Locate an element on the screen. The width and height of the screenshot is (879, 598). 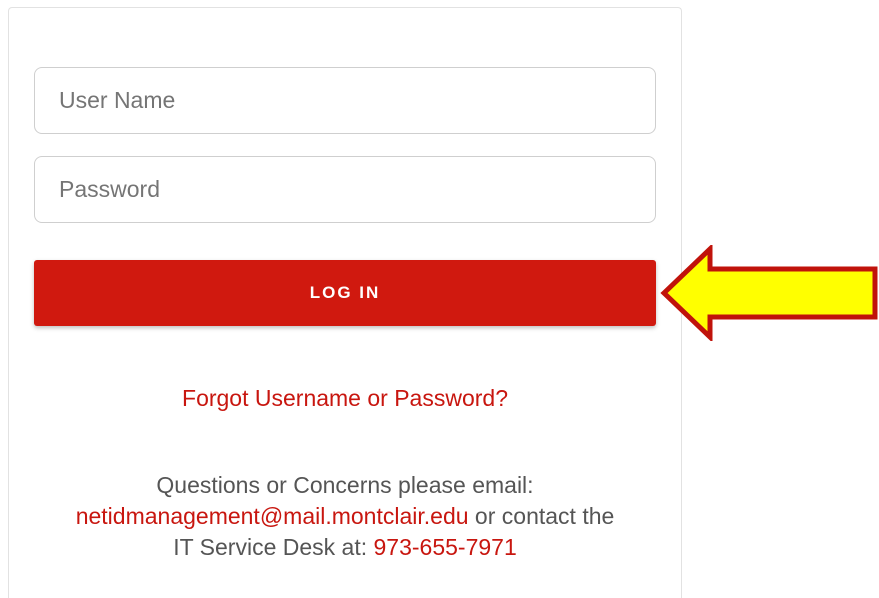
forgot-credentials-link: Forgot Username or Password? is located at coordinates (345, 398).